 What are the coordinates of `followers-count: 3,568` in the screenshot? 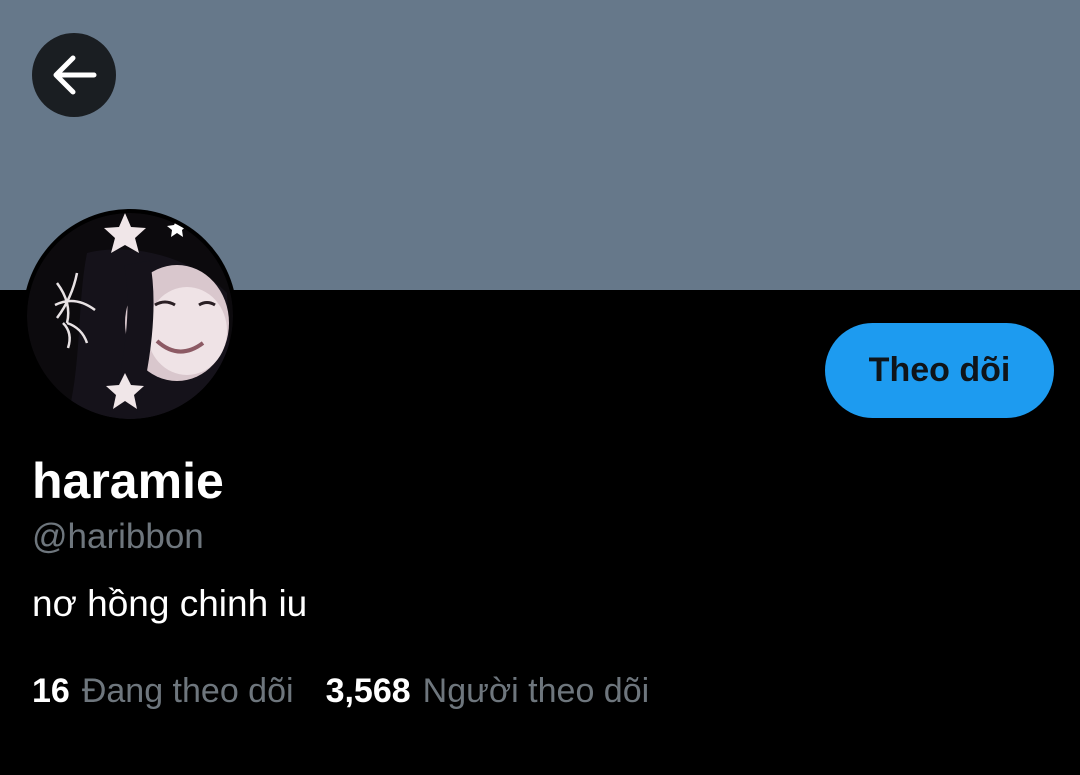 It's located at (368, 691).